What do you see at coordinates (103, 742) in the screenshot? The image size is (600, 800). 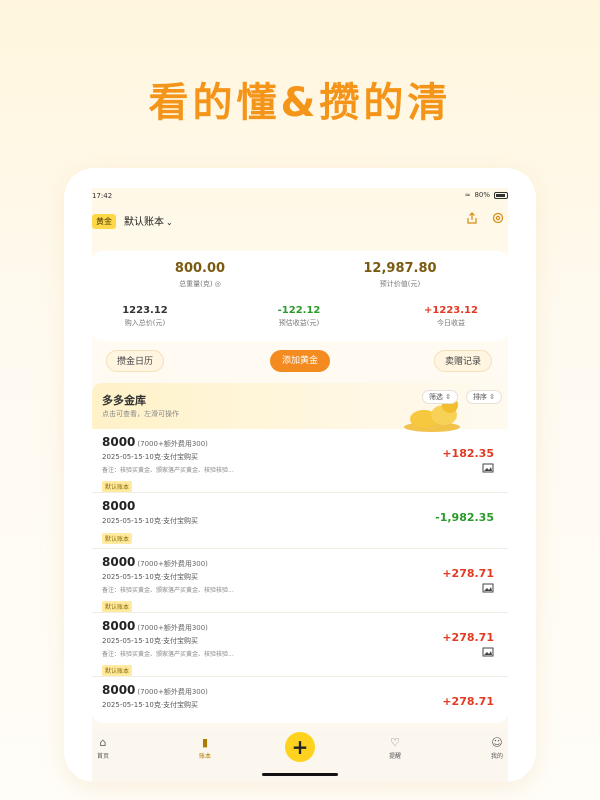 I see `home-icon: ⌂` at bounding box center [103, 742].